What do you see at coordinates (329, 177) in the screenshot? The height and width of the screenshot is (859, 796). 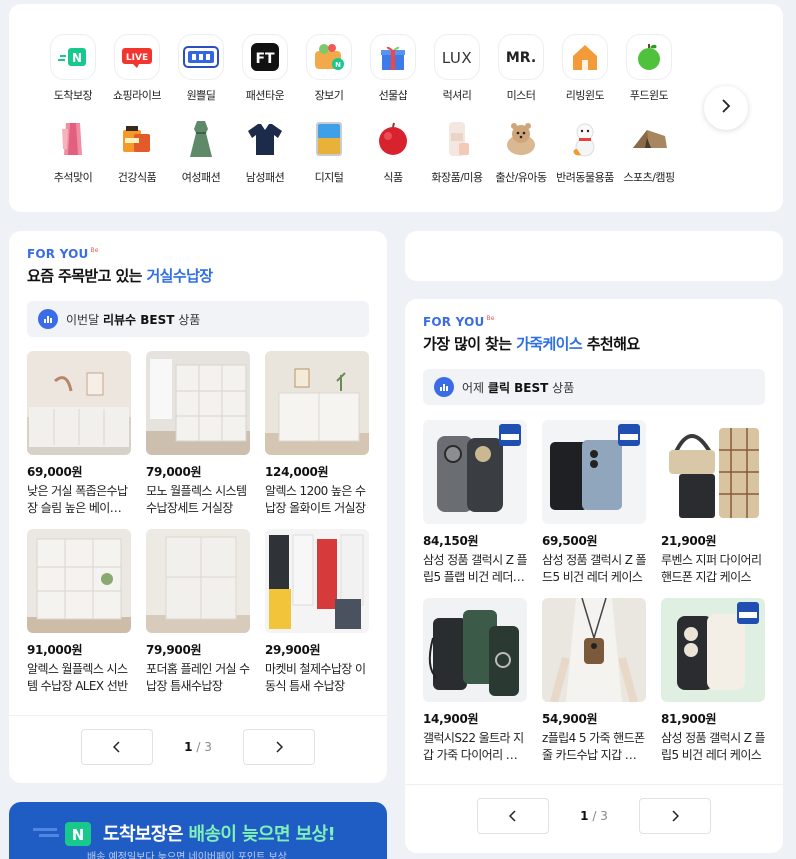 I see `category-label: 디지털` at bounding box center [329, 177].